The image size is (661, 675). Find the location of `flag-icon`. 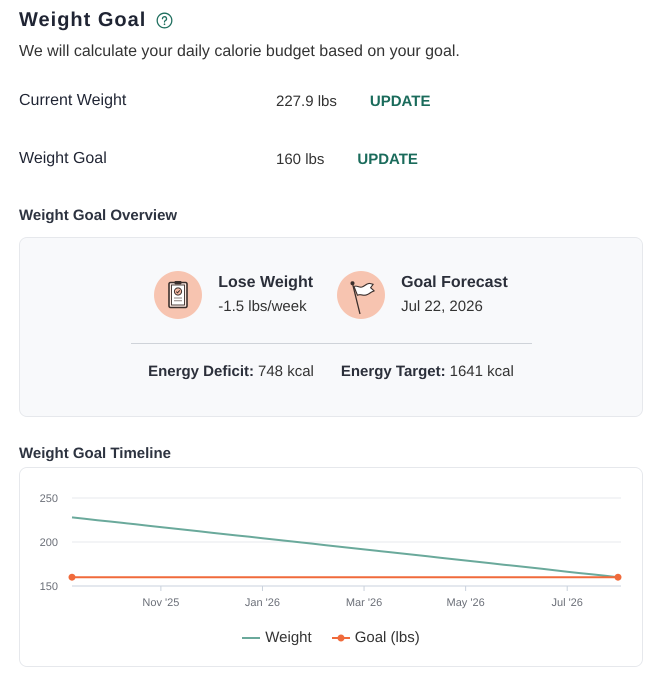

flag-icon is located at coordinates (361, 295).